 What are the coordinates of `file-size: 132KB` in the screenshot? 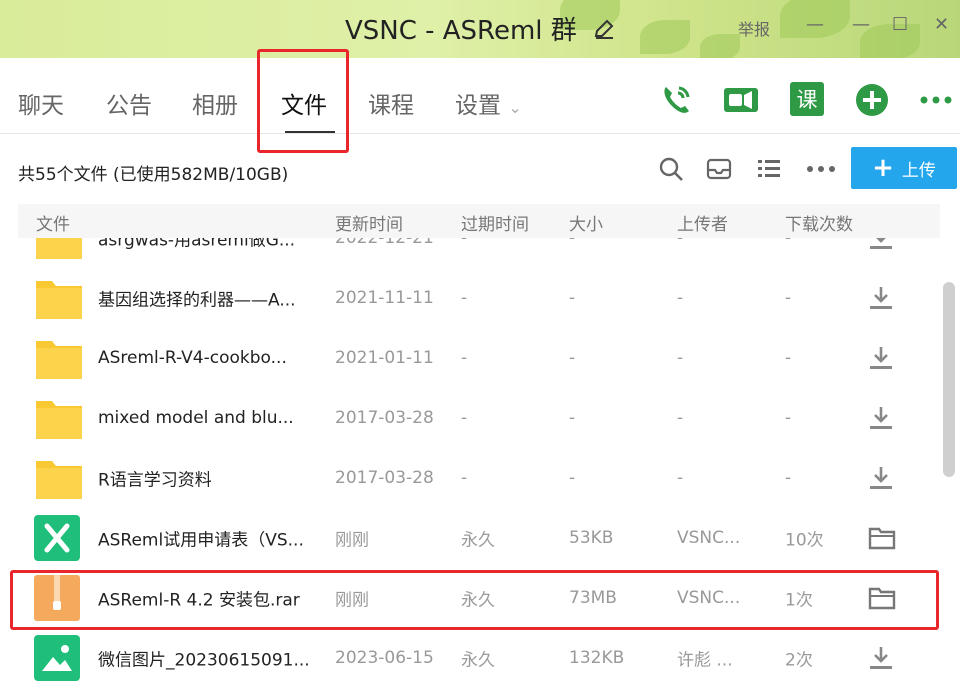 It's located at (597, 658).